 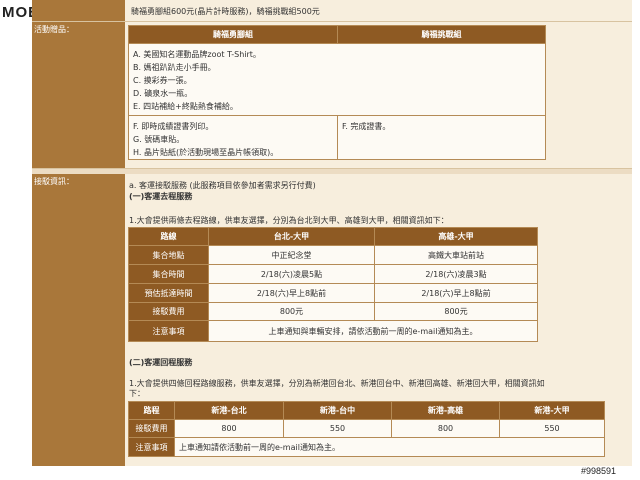 I want to click on list-item: F. 即時成績證書列印。, so click(x=173, y=126).